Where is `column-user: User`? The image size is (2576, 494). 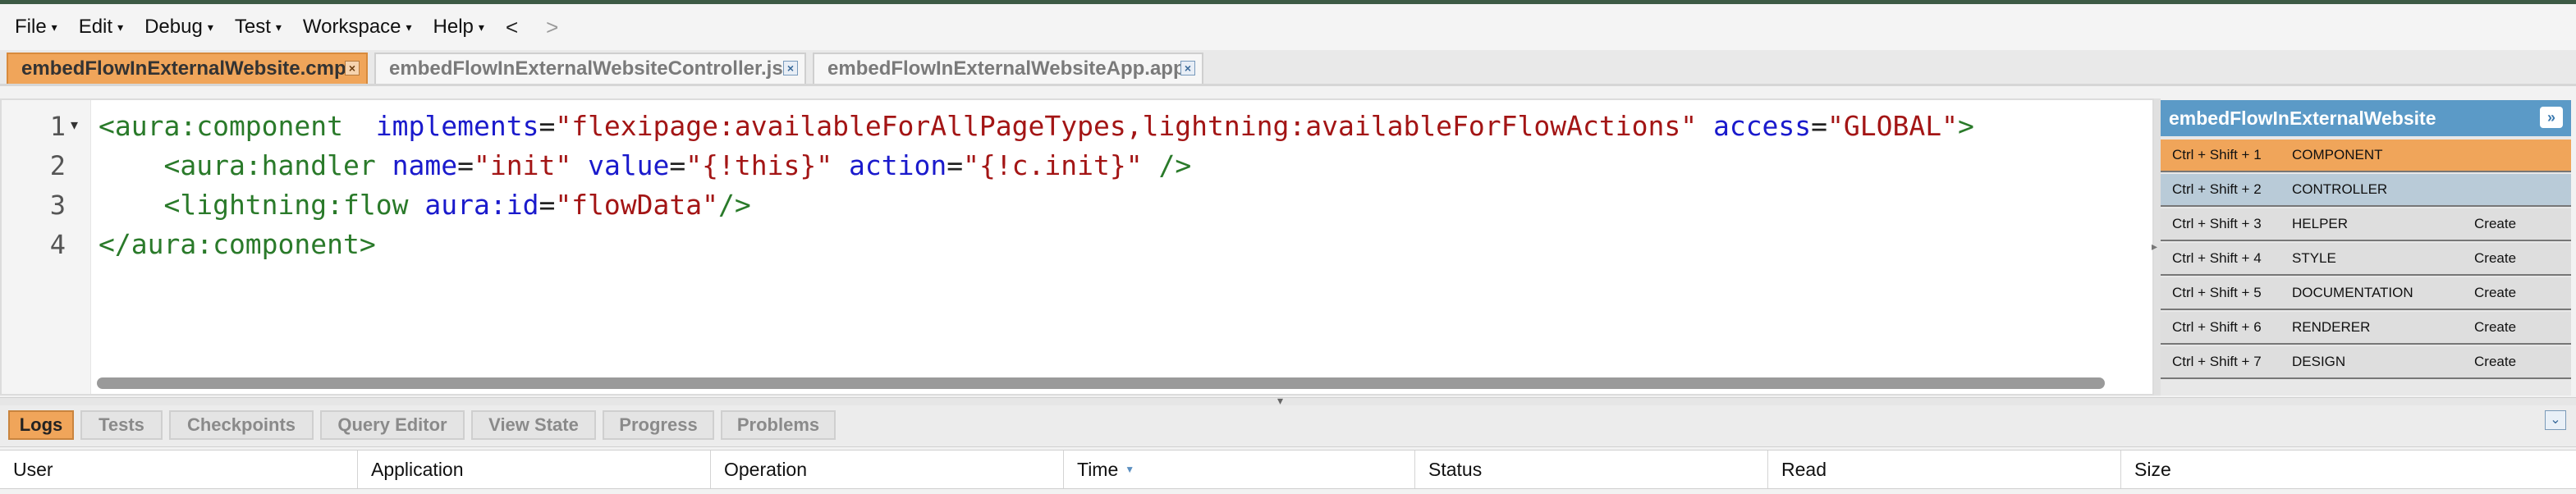 column-user: User is located at coordinates (179, 470).